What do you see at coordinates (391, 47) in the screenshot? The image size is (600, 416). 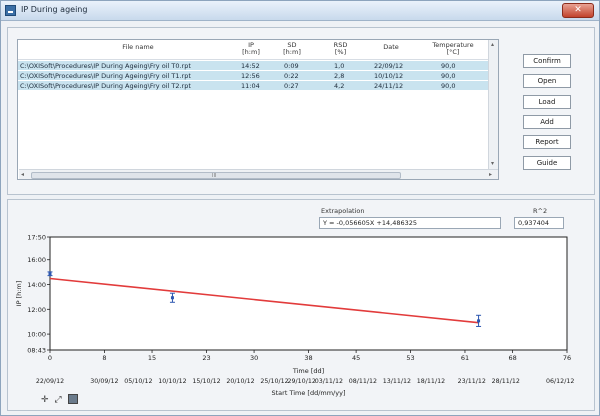 I see `col-header-date: Date` at bounding box center [391, 47].